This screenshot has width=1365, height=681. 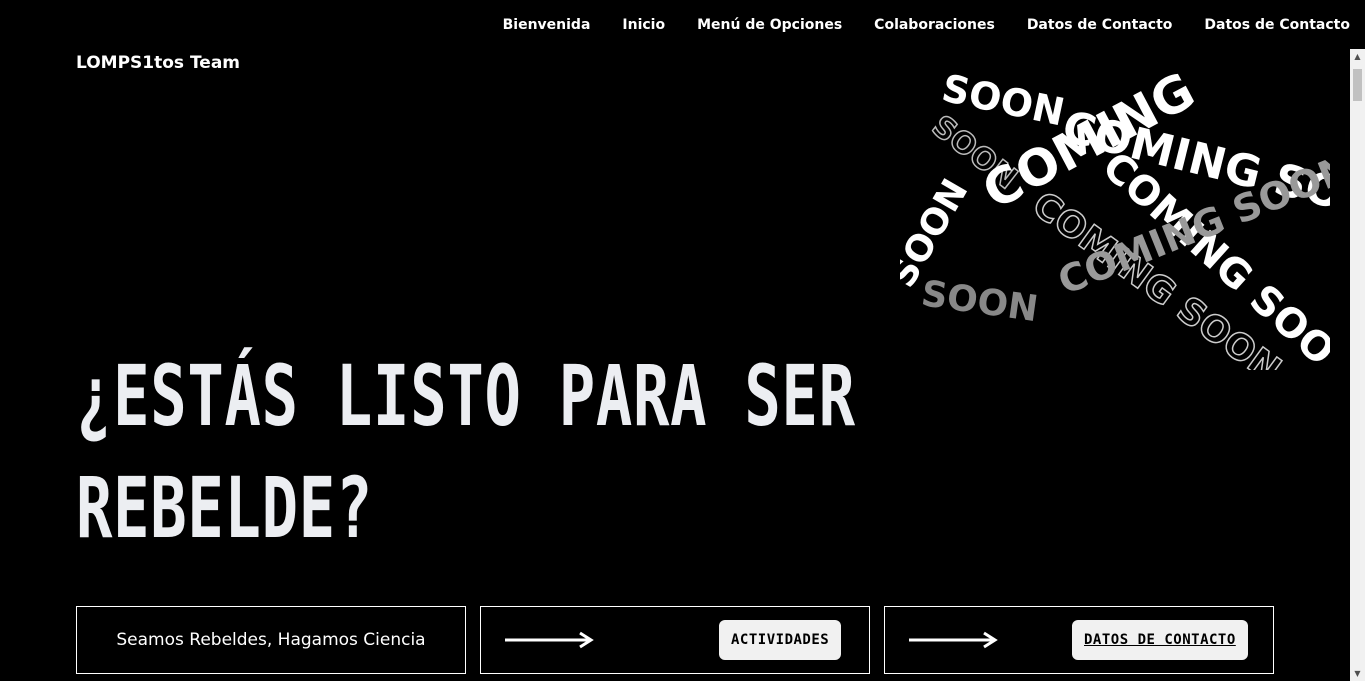 What do you see at coordinates (1357, 673) in the screenshot?
I see `scroll-down-icon: ▼` at bounding box center [1357, 673].